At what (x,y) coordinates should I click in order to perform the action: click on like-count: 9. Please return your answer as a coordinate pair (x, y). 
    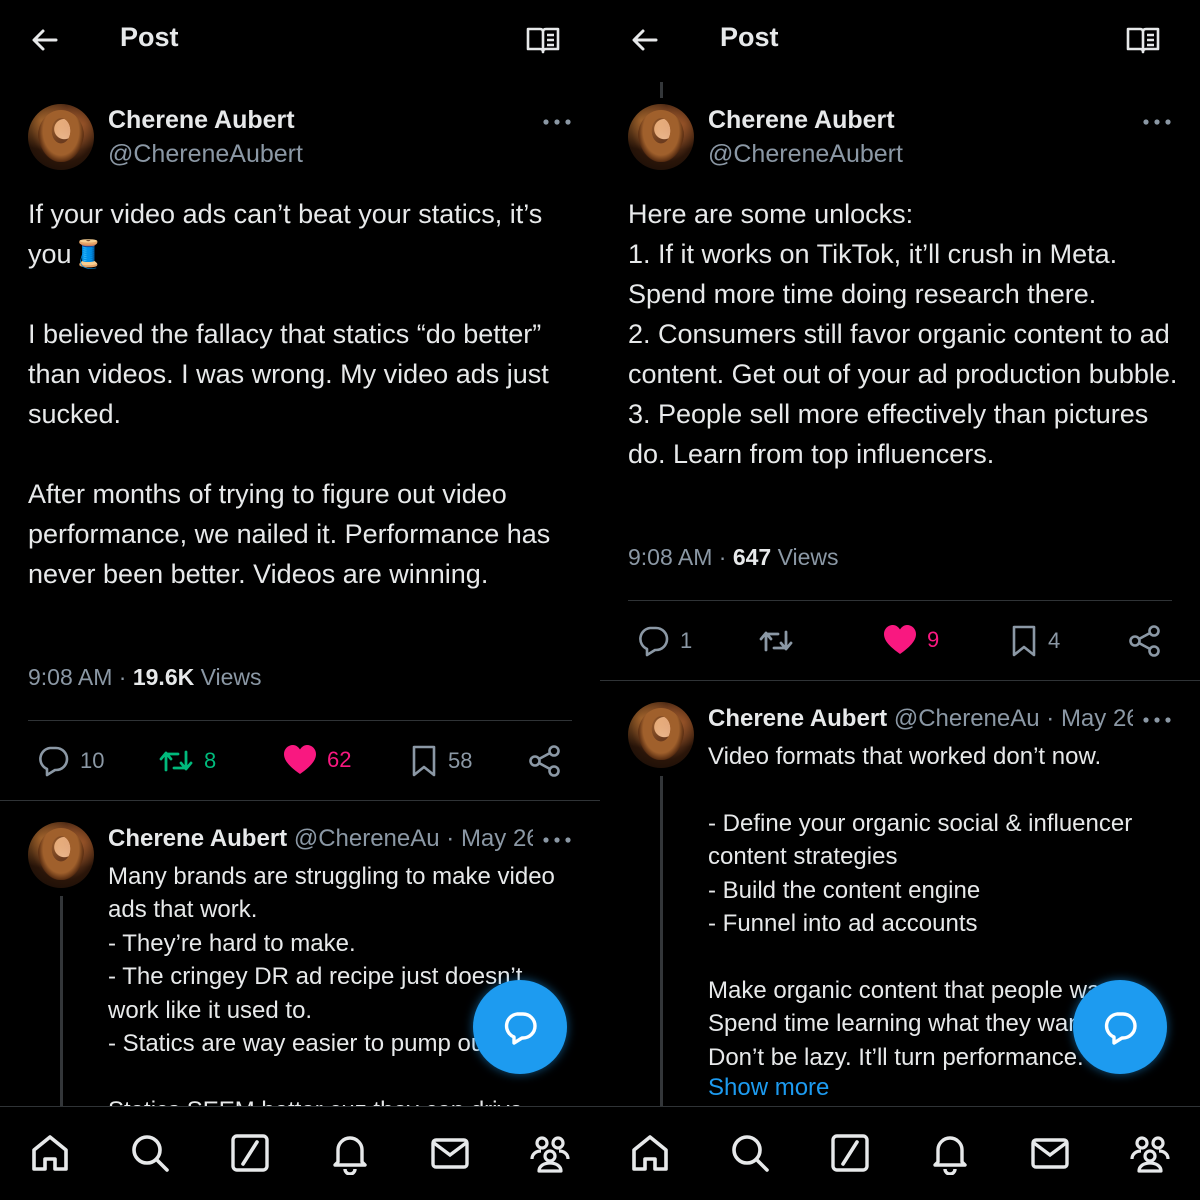
    Looking at the image, I should click on (933, 639).